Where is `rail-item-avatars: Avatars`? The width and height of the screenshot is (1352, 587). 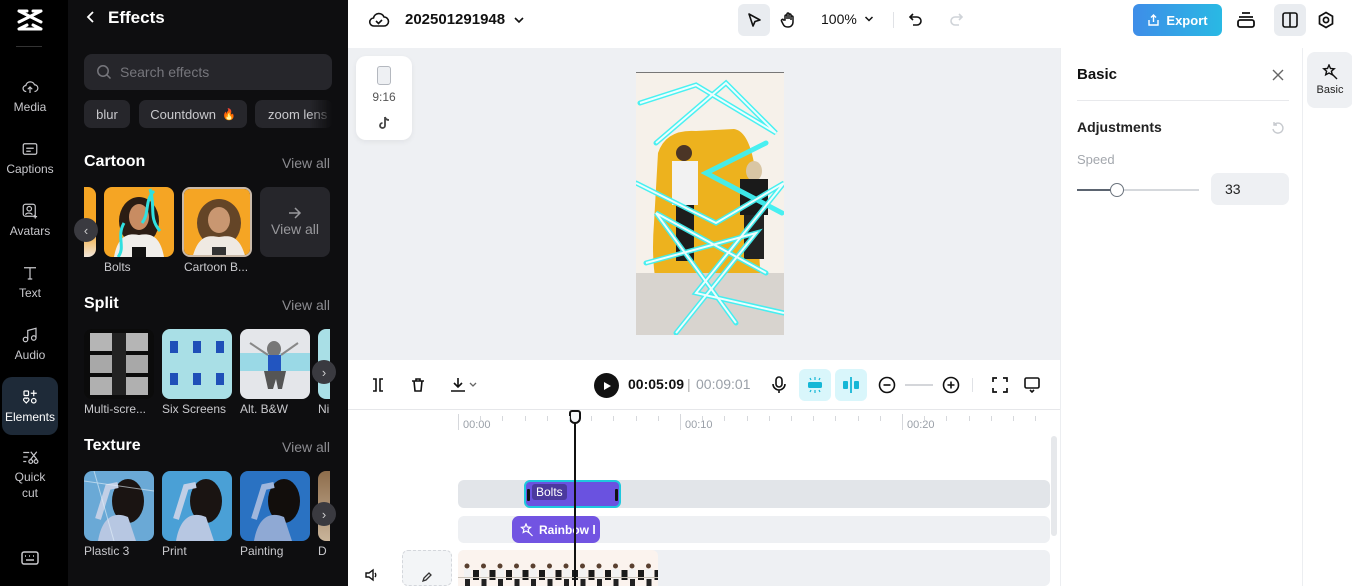 rail-item-avatars: Avatars is located at coordinates (30, 220).